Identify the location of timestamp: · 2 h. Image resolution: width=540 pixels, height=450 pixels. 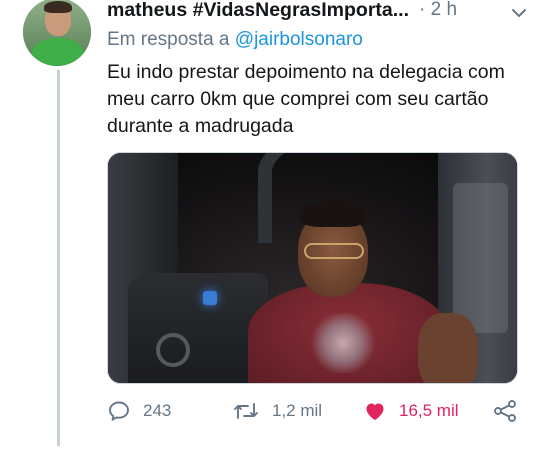
(438, 10).